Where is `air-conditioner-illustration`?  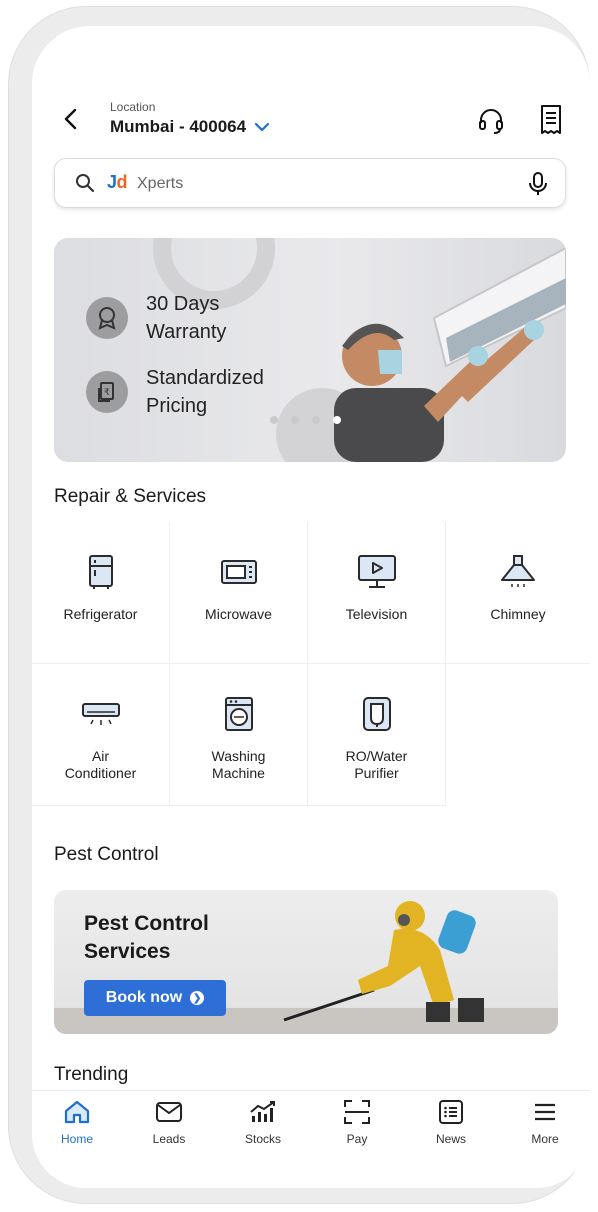 air-conditioner-illustration is located at coordinates (499, 307).